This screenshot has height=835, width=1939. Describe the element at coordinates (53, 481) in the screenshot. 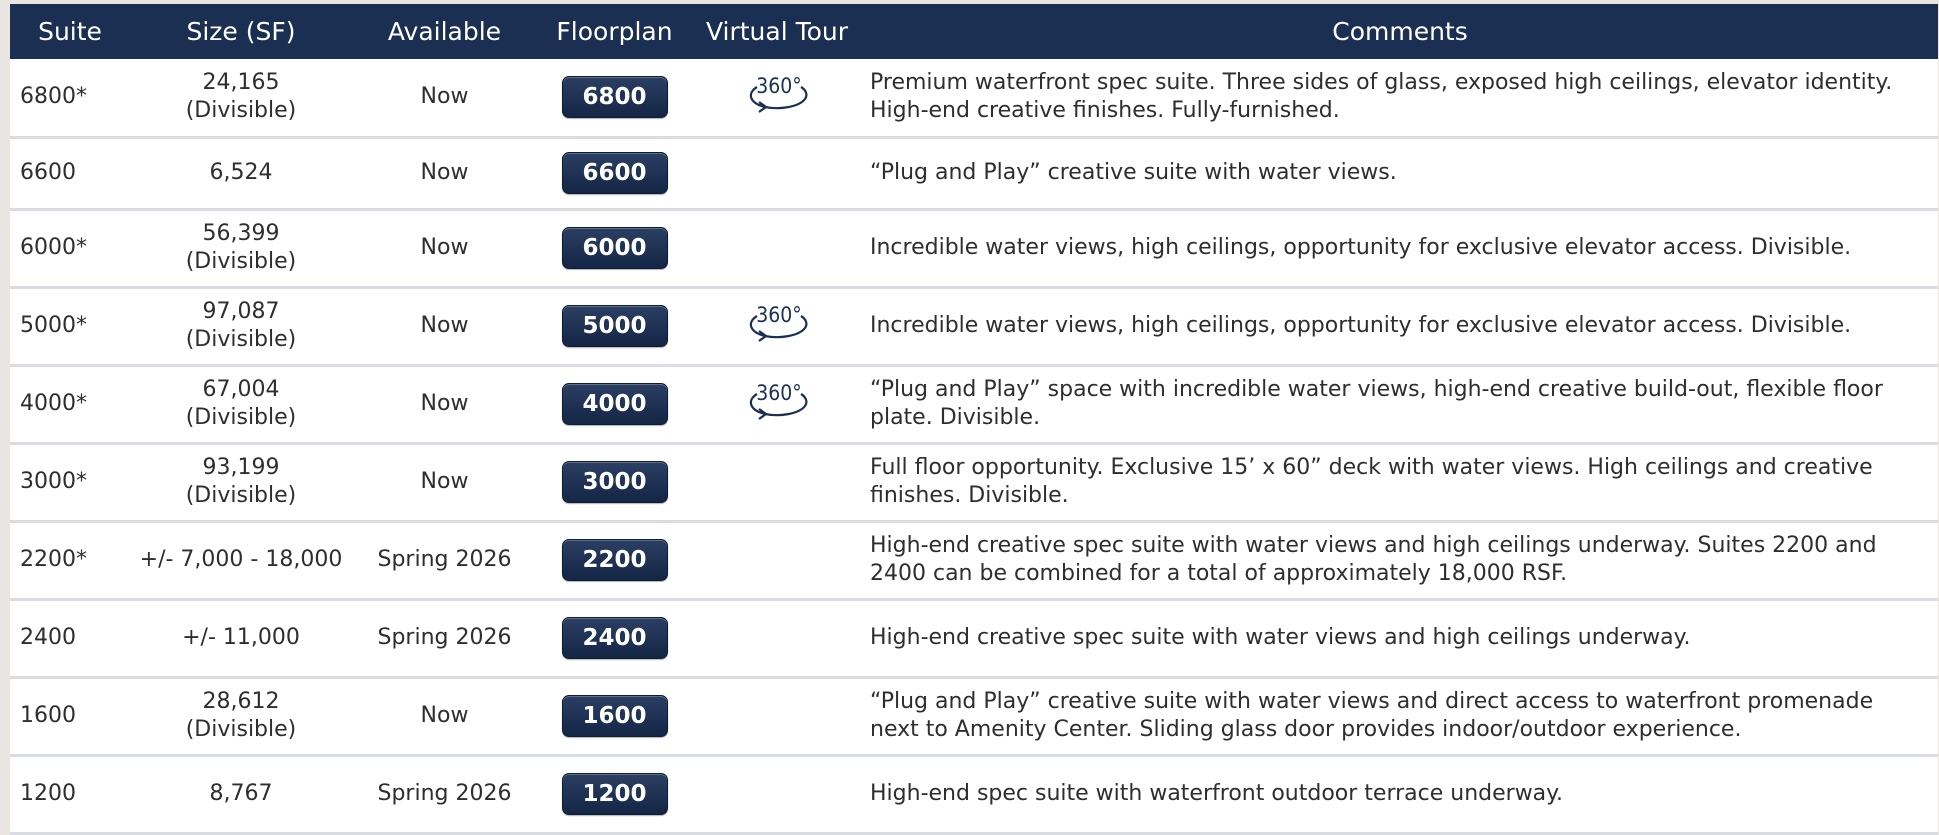

I see `suite-cell: 3000*` at that location.